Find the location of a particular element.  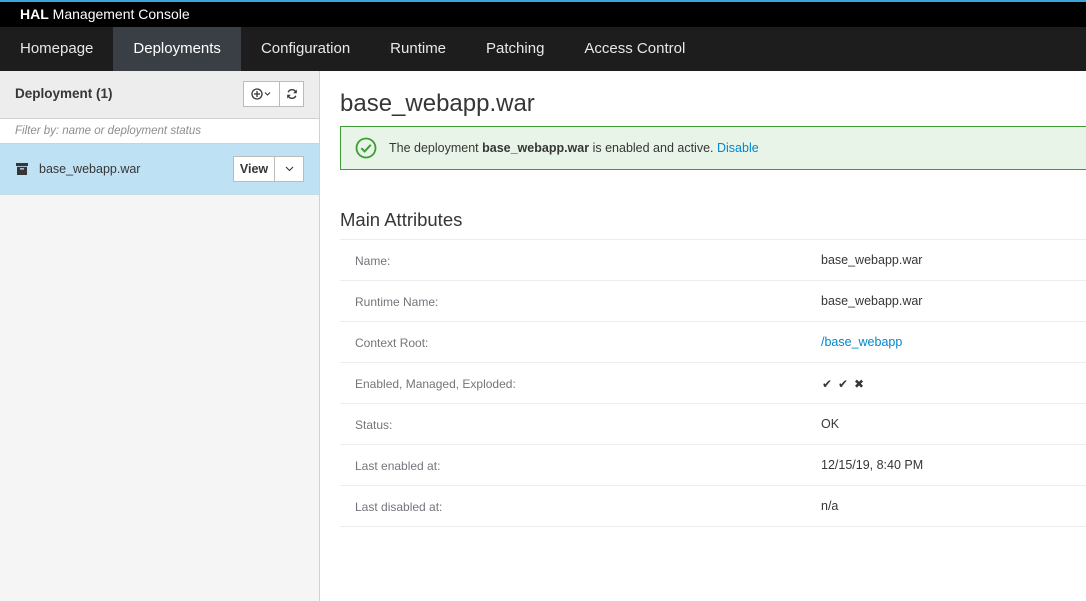

flag-icons: ✔ ✔ ✖ is located at coordinates (843, 384).